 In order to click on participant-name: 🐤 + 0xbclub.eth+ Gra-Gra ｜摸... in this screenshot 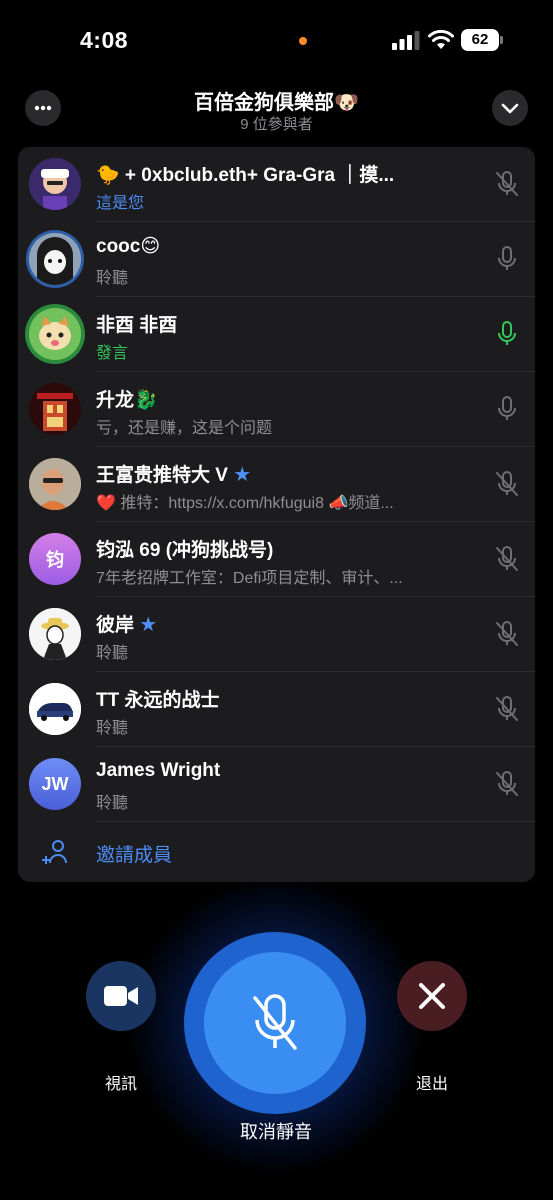, I will do `click(245, 175)`.